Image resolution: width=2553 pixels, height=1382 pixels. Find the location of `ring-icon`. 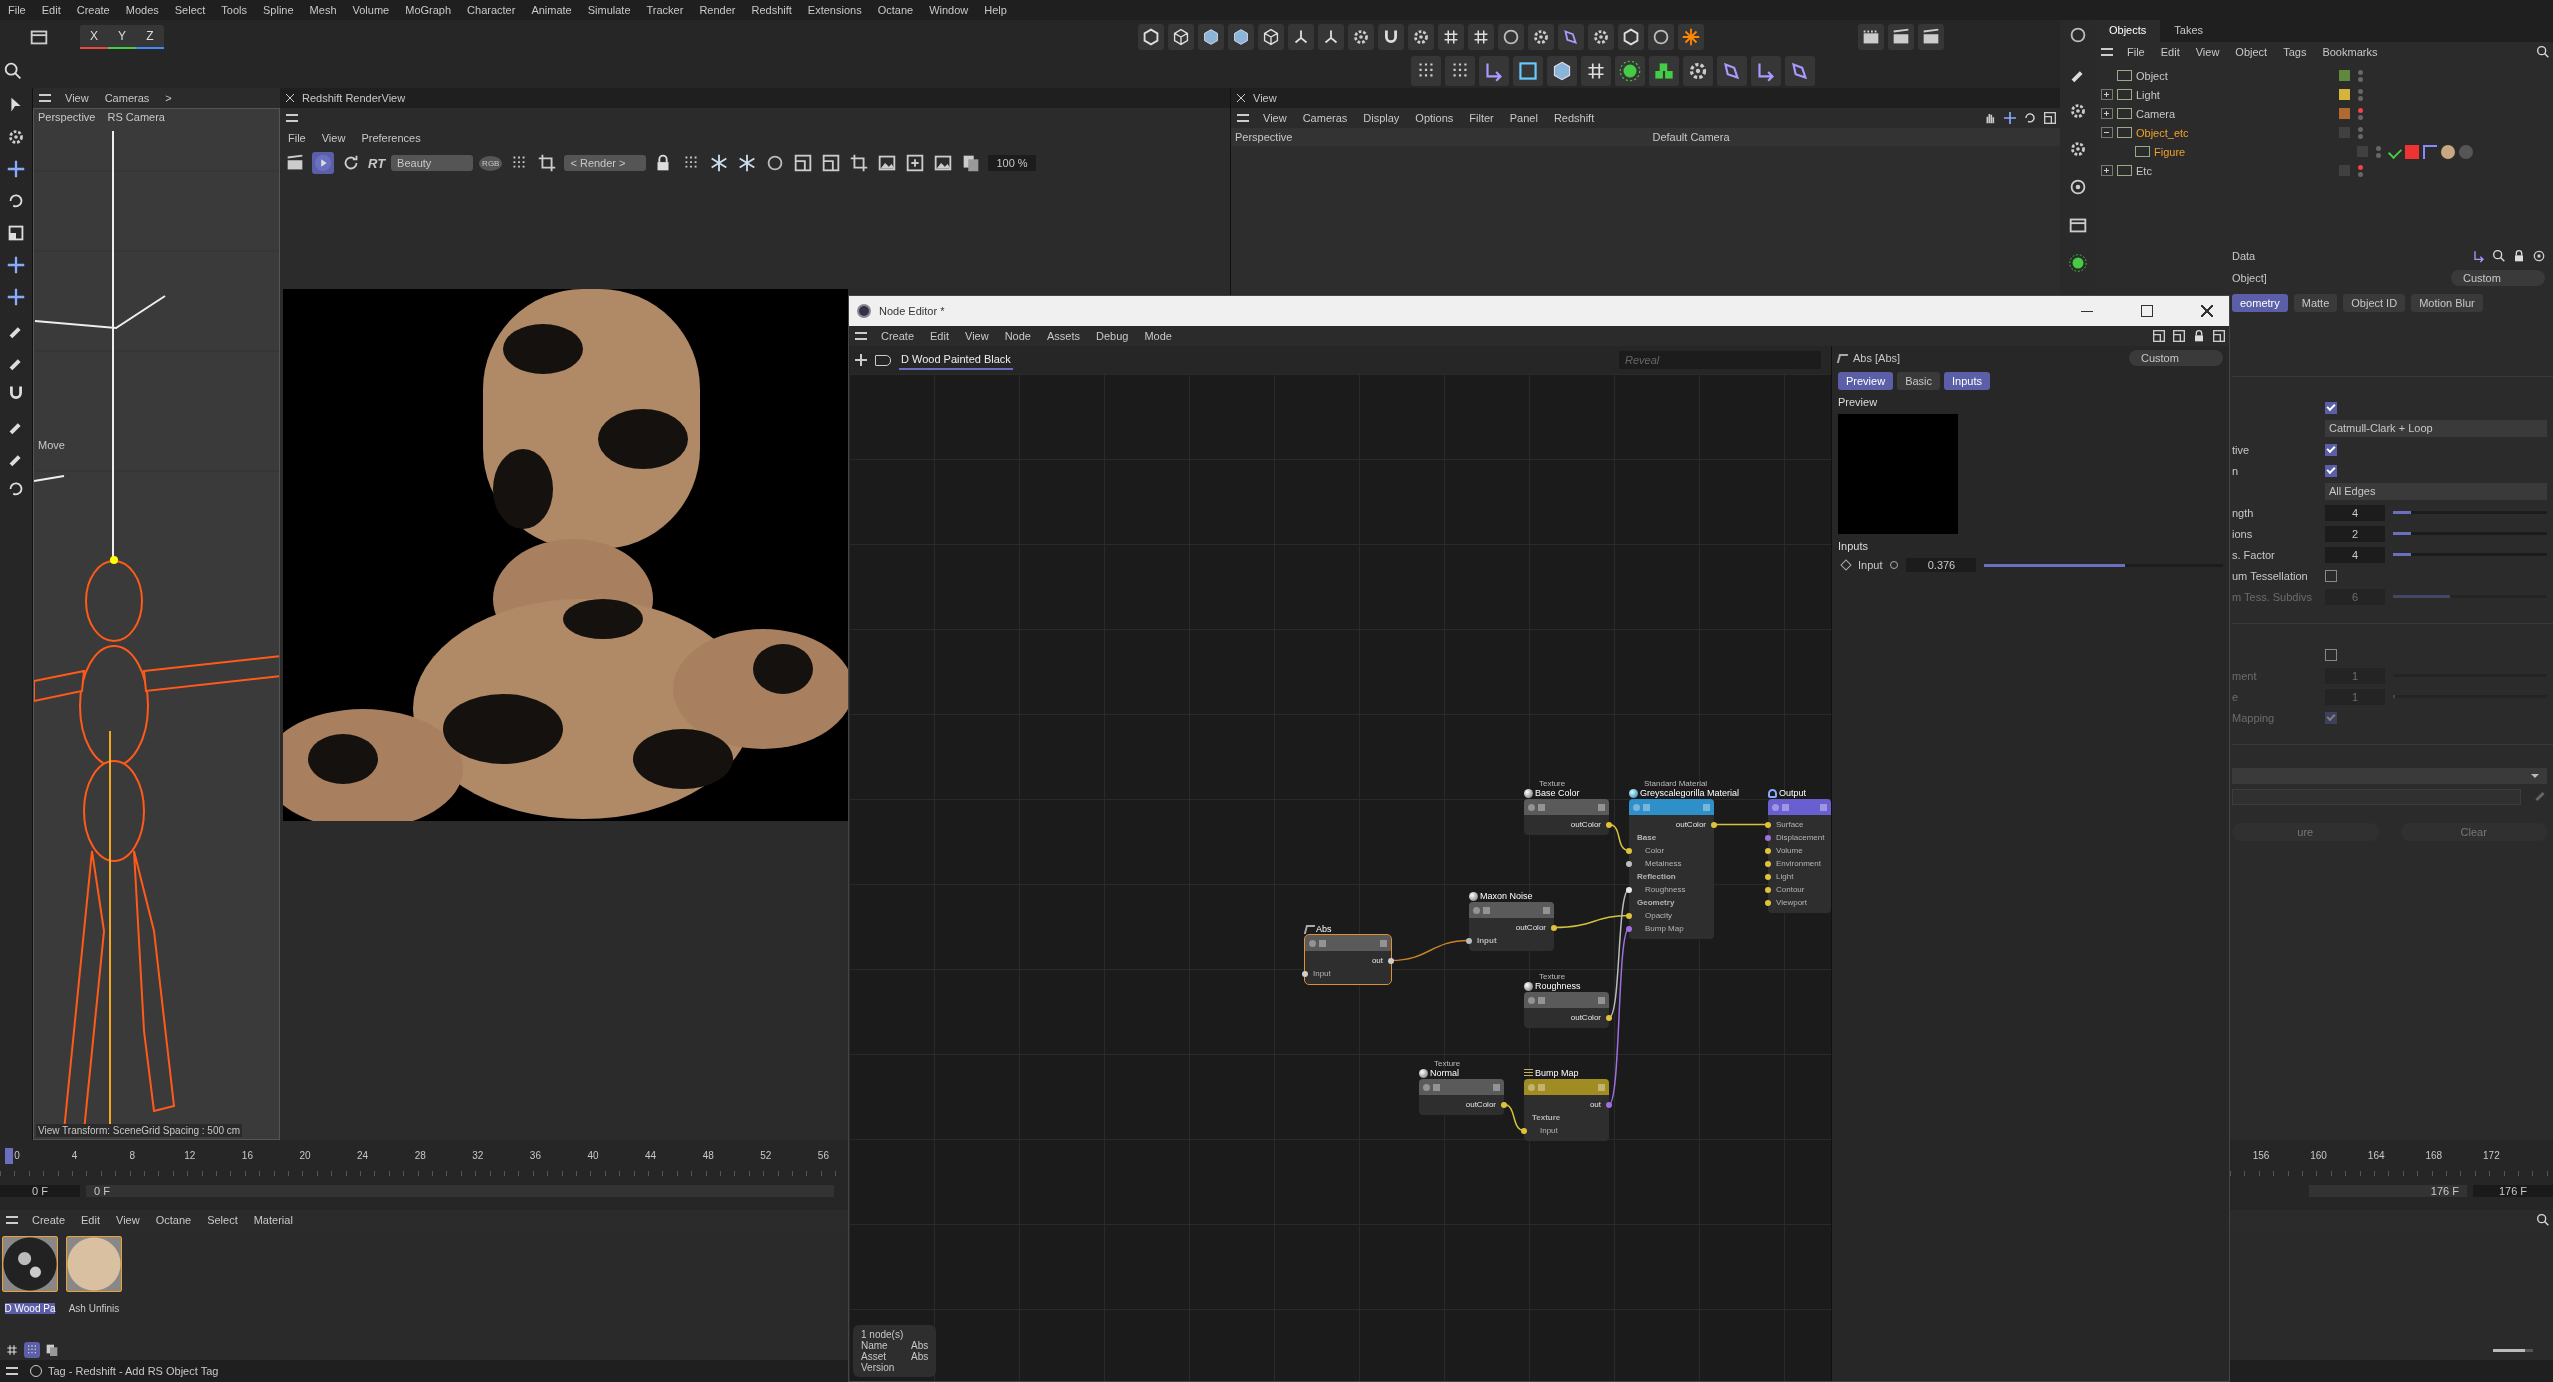

ring-icon is located at coordinates (1511, 37).